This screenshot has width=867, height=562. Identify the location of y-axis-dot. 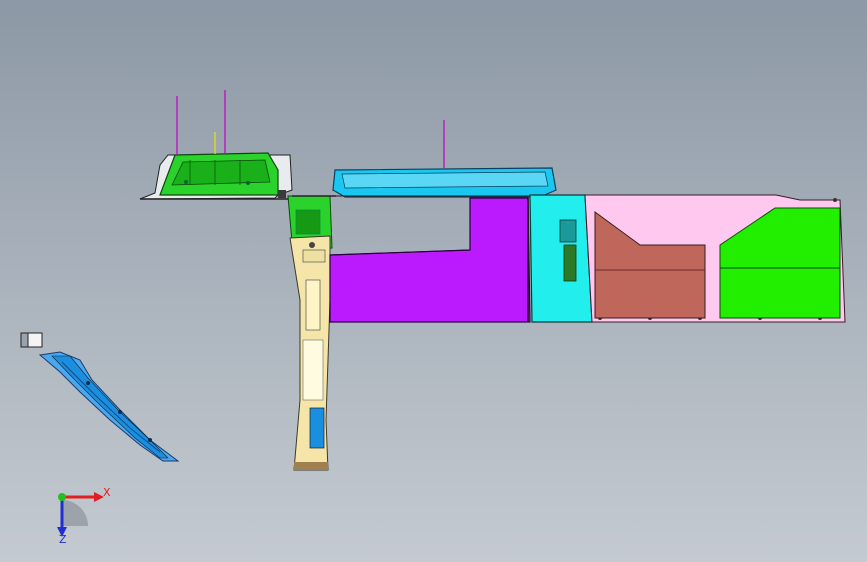
(62, 497).